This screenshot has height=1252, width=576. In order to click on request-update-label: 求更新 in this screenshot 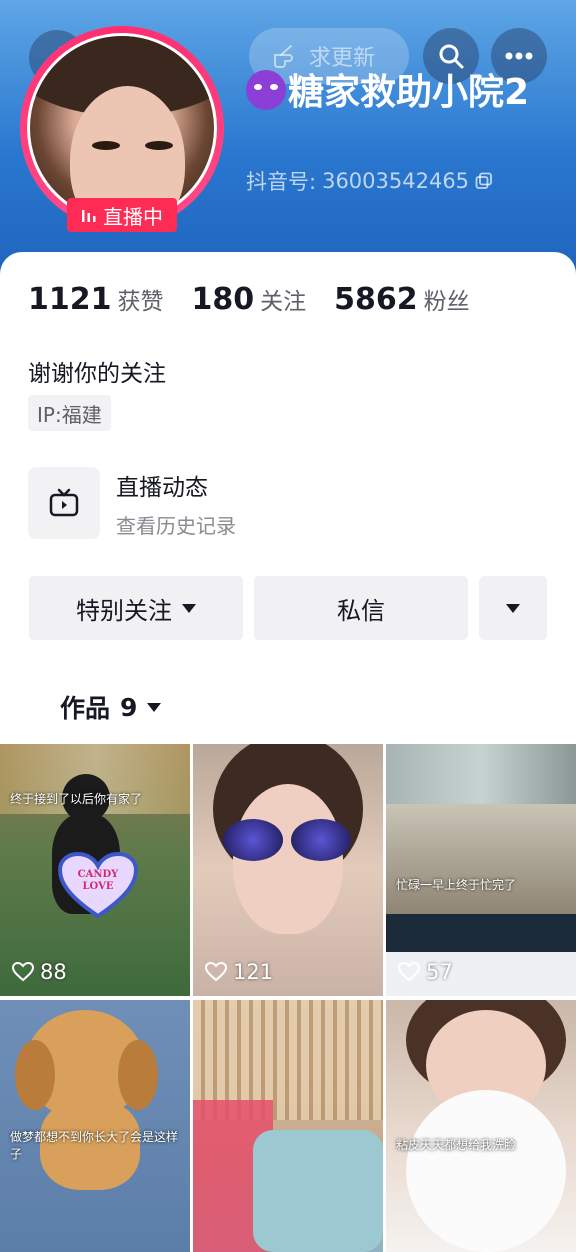, I will do `click(342, 58)`.